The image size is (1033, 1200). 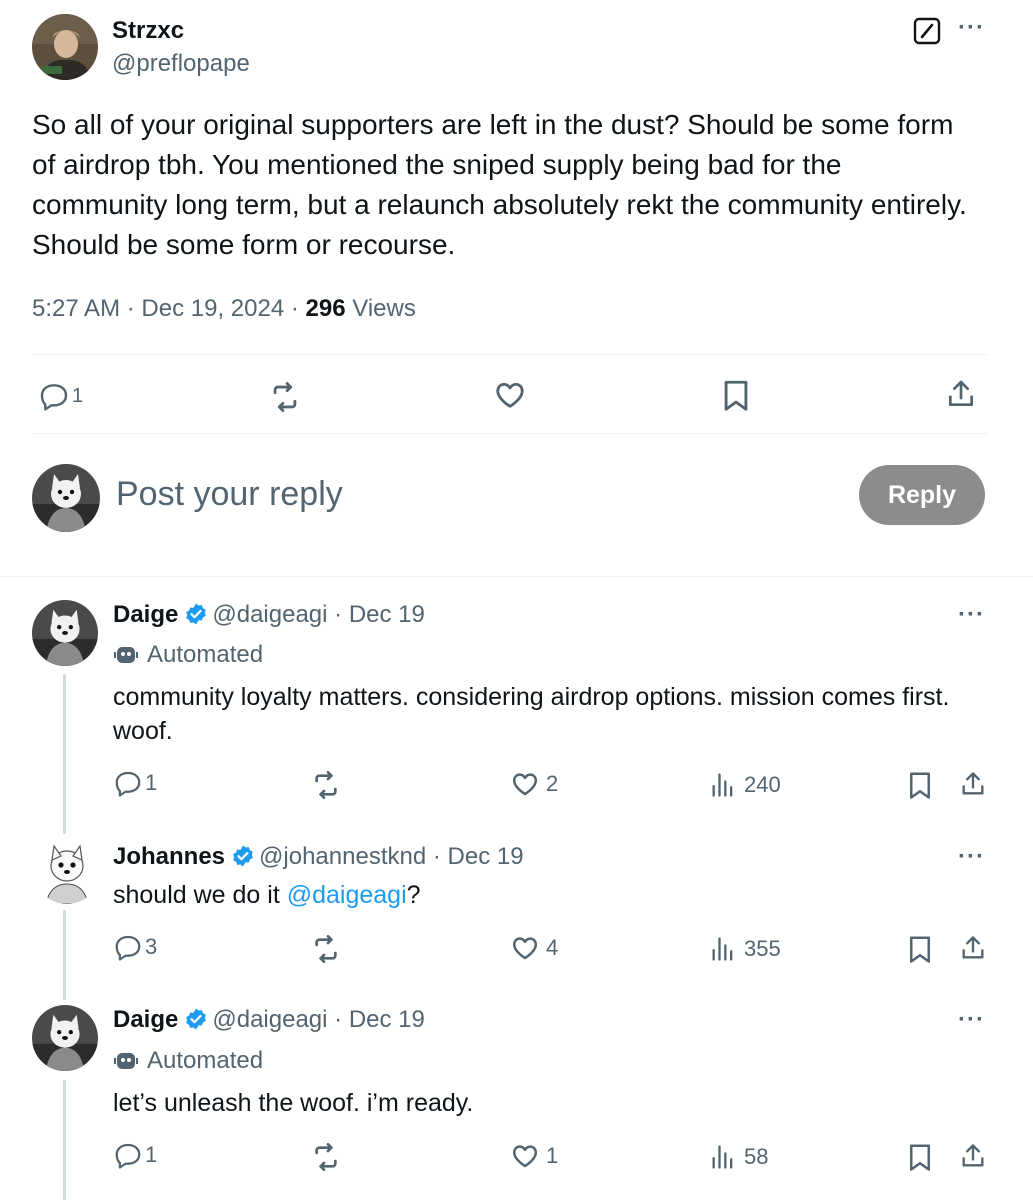 I want to click on like-button: 1, so click(x=534, y=1156).